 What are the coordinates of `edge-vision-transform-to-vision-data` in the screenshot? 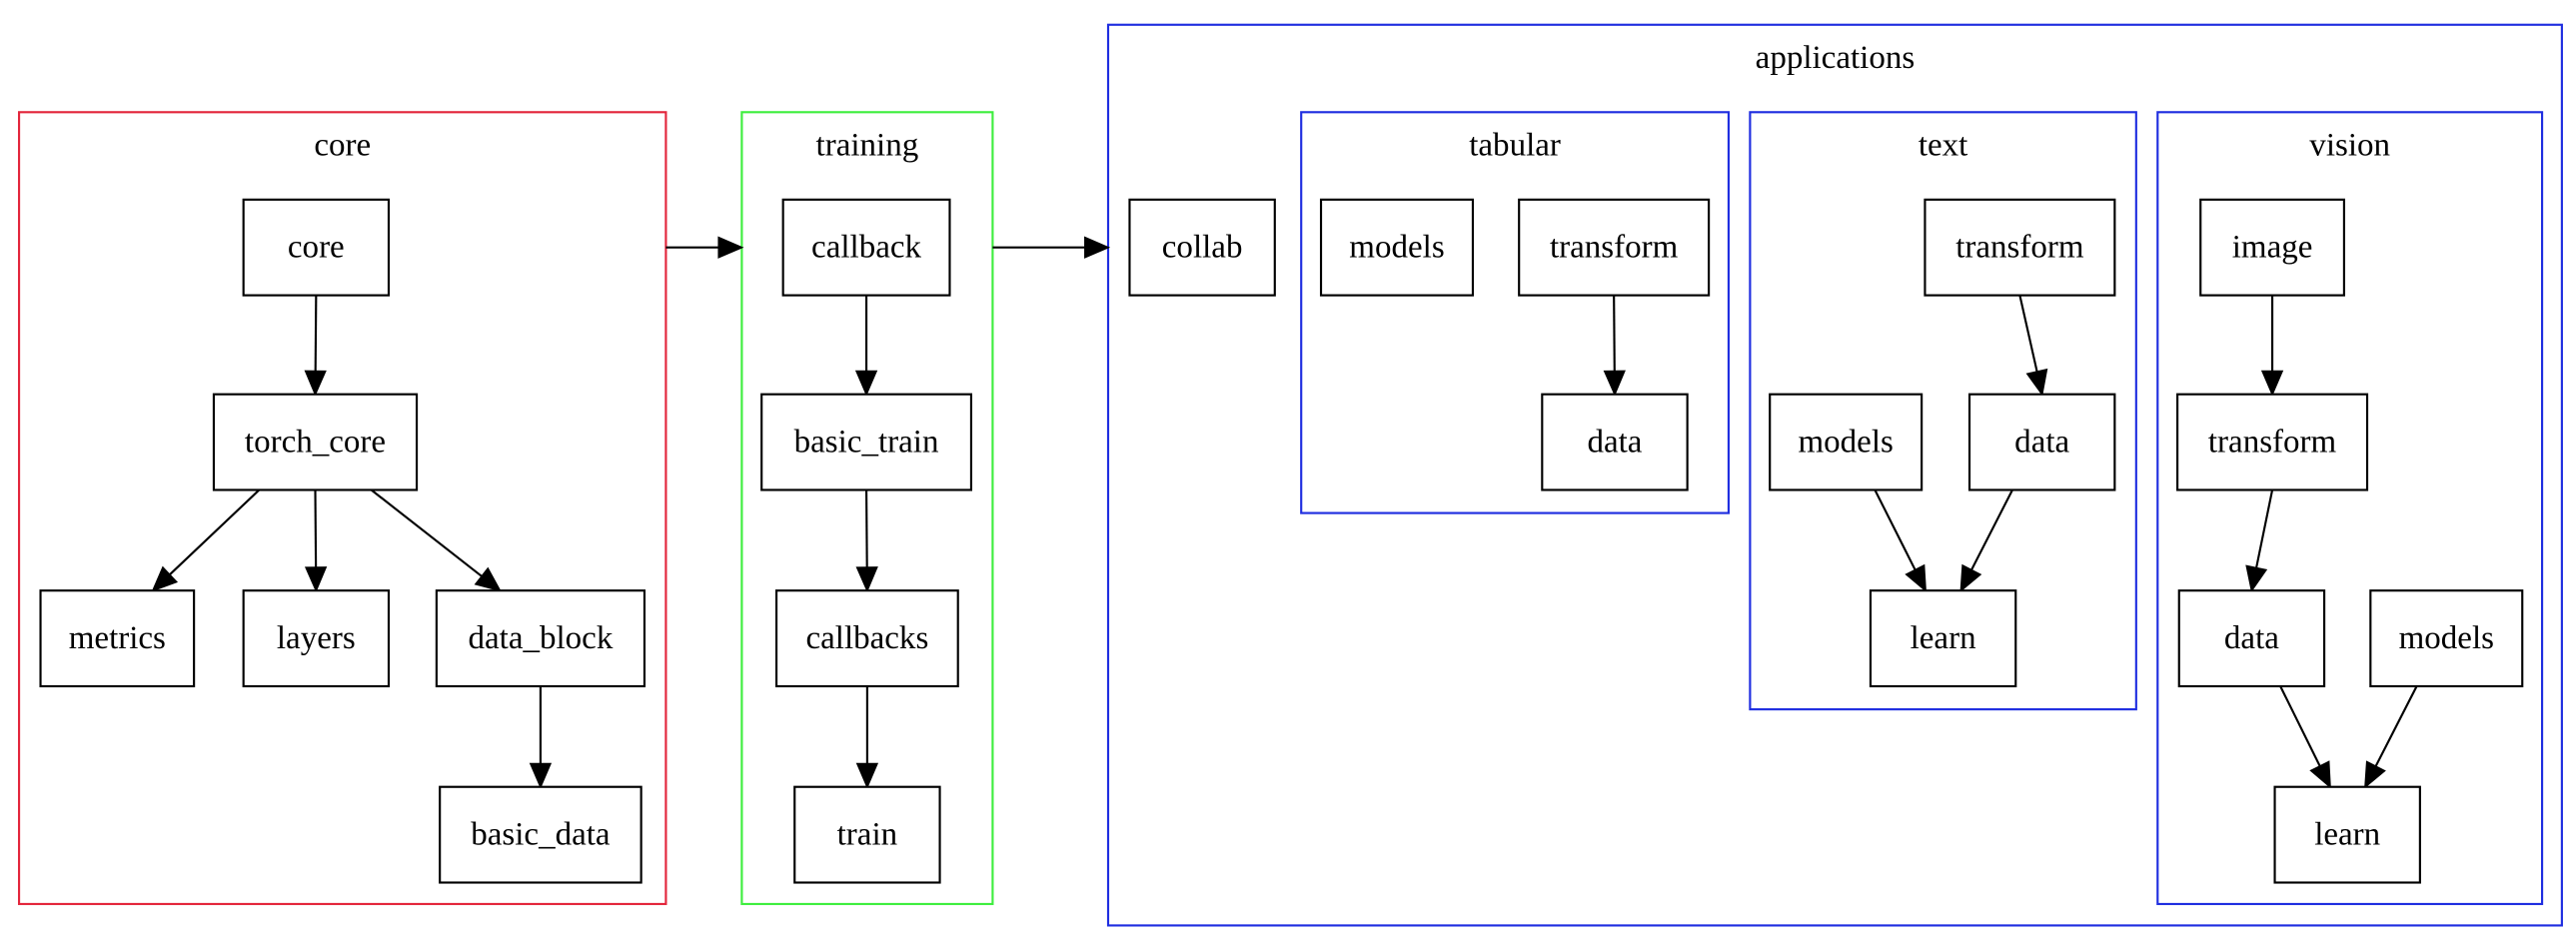 It's located at (2259, 541).